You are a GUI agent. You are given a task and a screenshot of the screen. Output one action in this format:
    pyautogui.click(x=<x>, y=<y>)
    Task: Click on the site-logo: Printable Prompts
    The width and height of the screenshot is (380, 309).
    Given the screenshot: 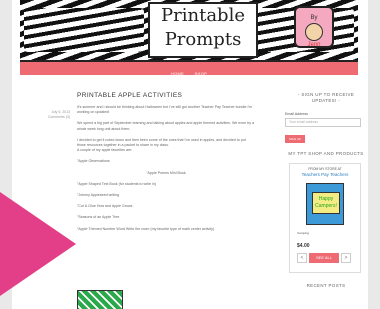 What is the action you would take?
    pyautogui.click(x=203, y=30)
    